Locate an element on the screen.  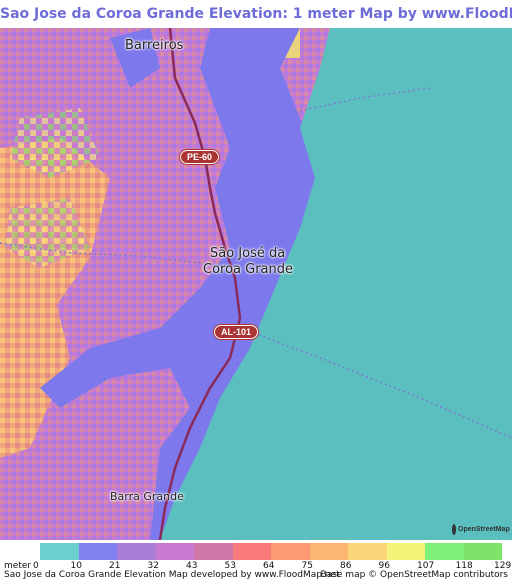
footer-credit-right: Base map © OpenStreetMap contributors is located at coordinates (414, 575).